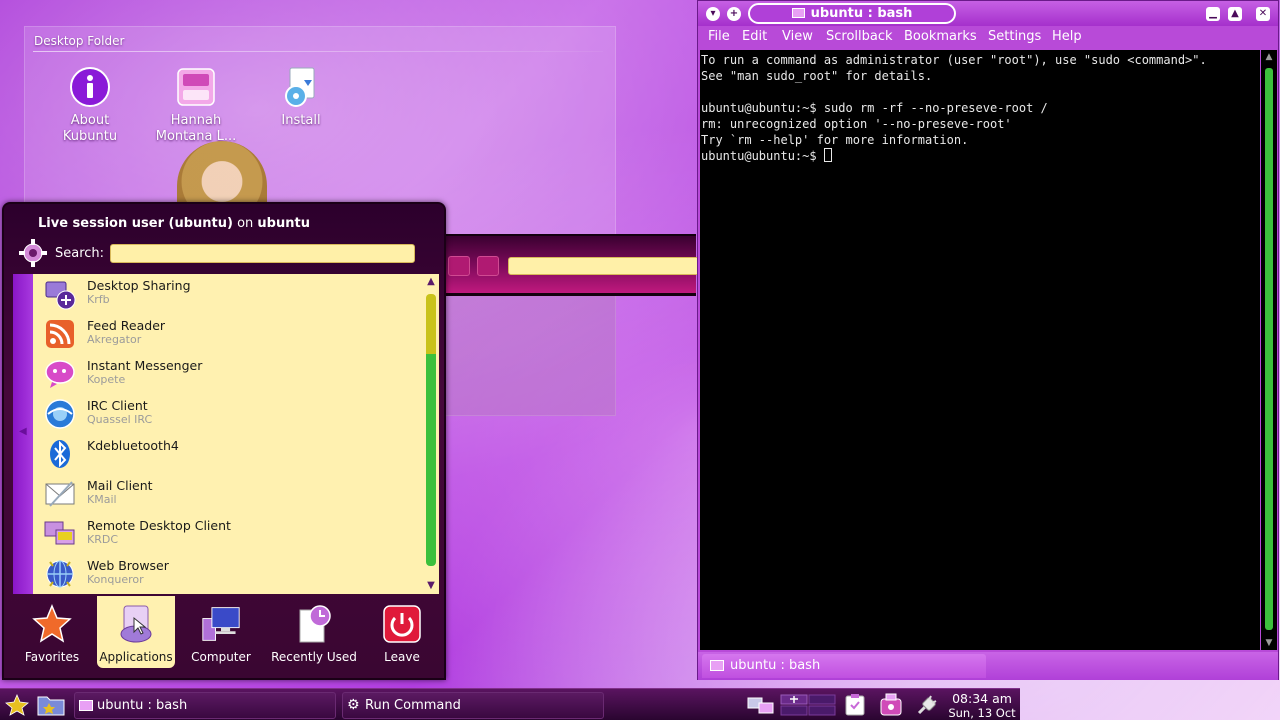  I want to click on keep-above-icon: +, so click(734, 14).